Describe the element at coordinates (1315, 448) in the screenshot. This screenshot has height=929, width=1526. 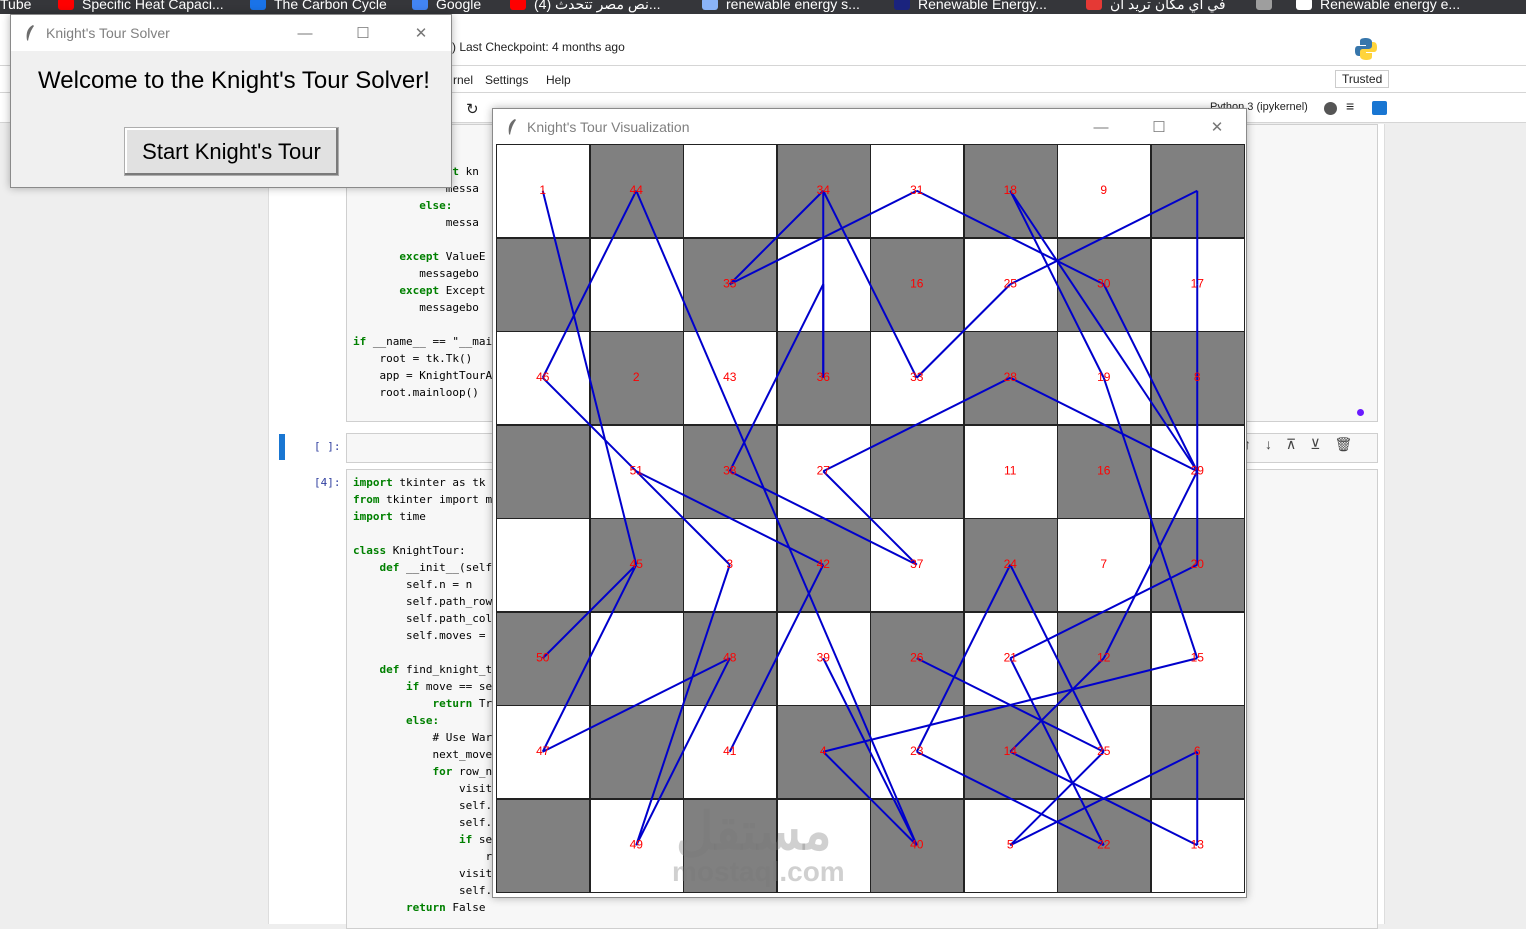
I see `insert-below-icon: ⊻` at that location.